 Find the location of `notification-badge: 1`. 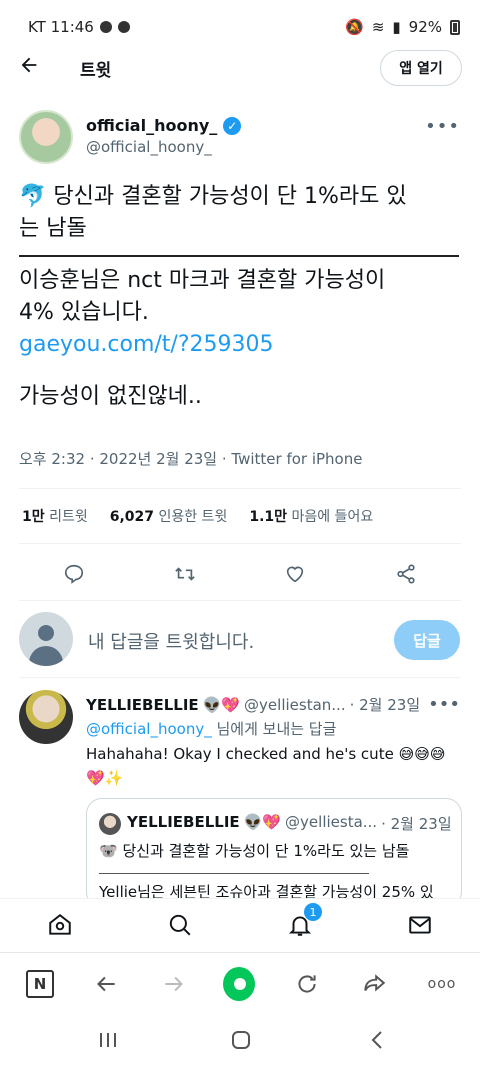

notification-badge: 1 is located at coordinates (313, 912).